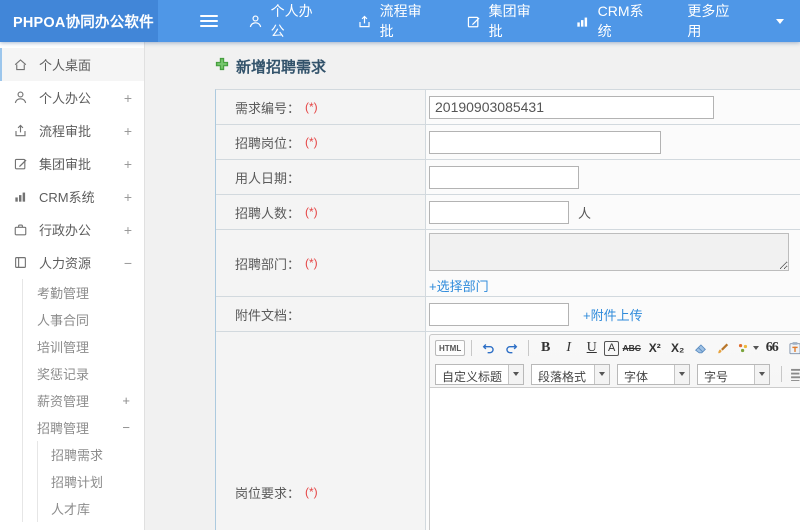 The image size is (800, 530). I want to click on editor-toolbar-row-2: 自定义标题 段落格式 字体 字号, so click(615, 374).